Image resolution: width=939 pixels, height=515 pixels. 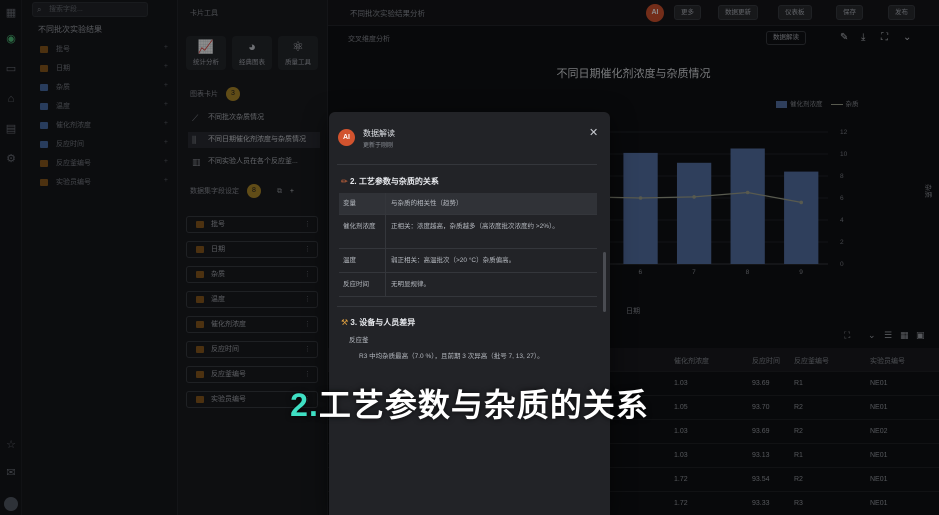 I want to click on caption-prefix: 2., so click(x=304, y=405).